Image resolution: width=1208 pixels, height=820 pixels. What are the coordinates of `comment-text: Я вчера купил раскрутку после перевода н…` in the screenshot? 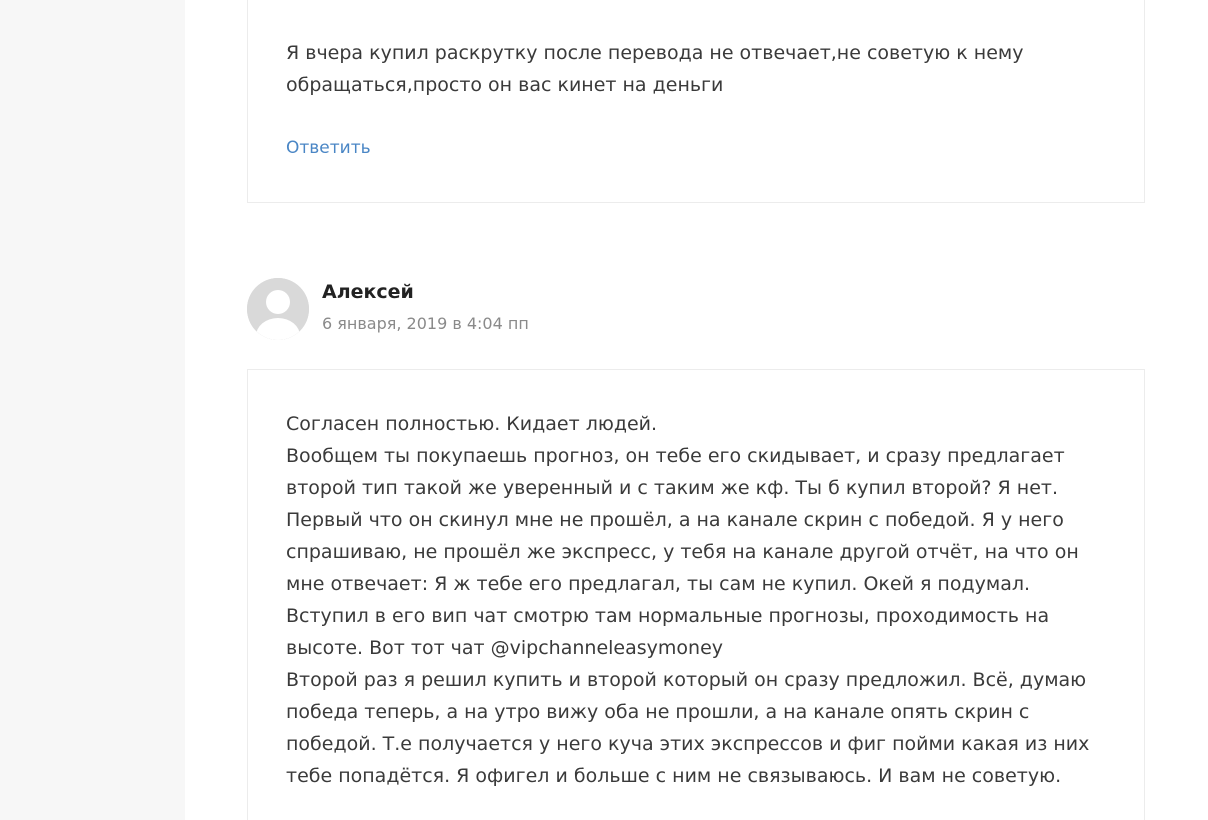 It's located at (655, 69).